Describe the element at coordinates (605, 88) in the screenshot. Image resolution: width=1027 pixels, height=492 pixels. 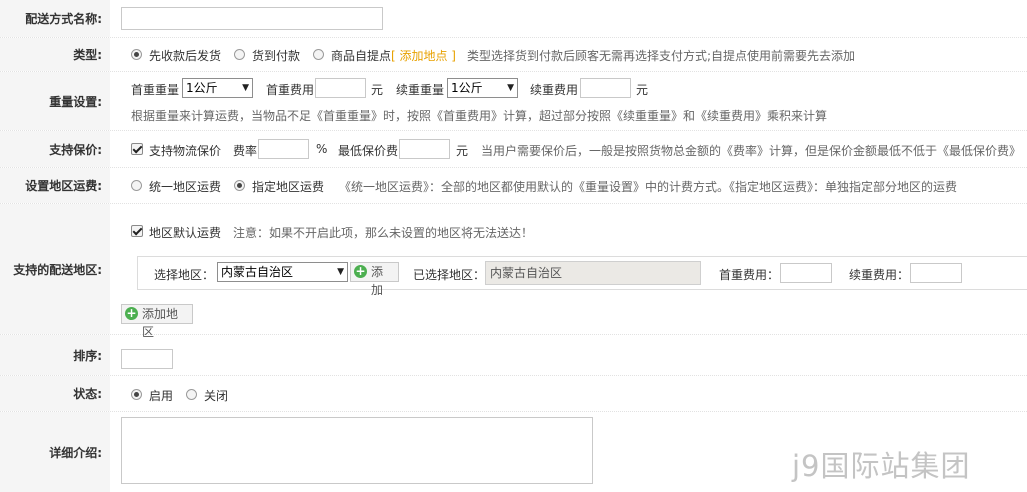
I see `cont-fee-input` at that location.